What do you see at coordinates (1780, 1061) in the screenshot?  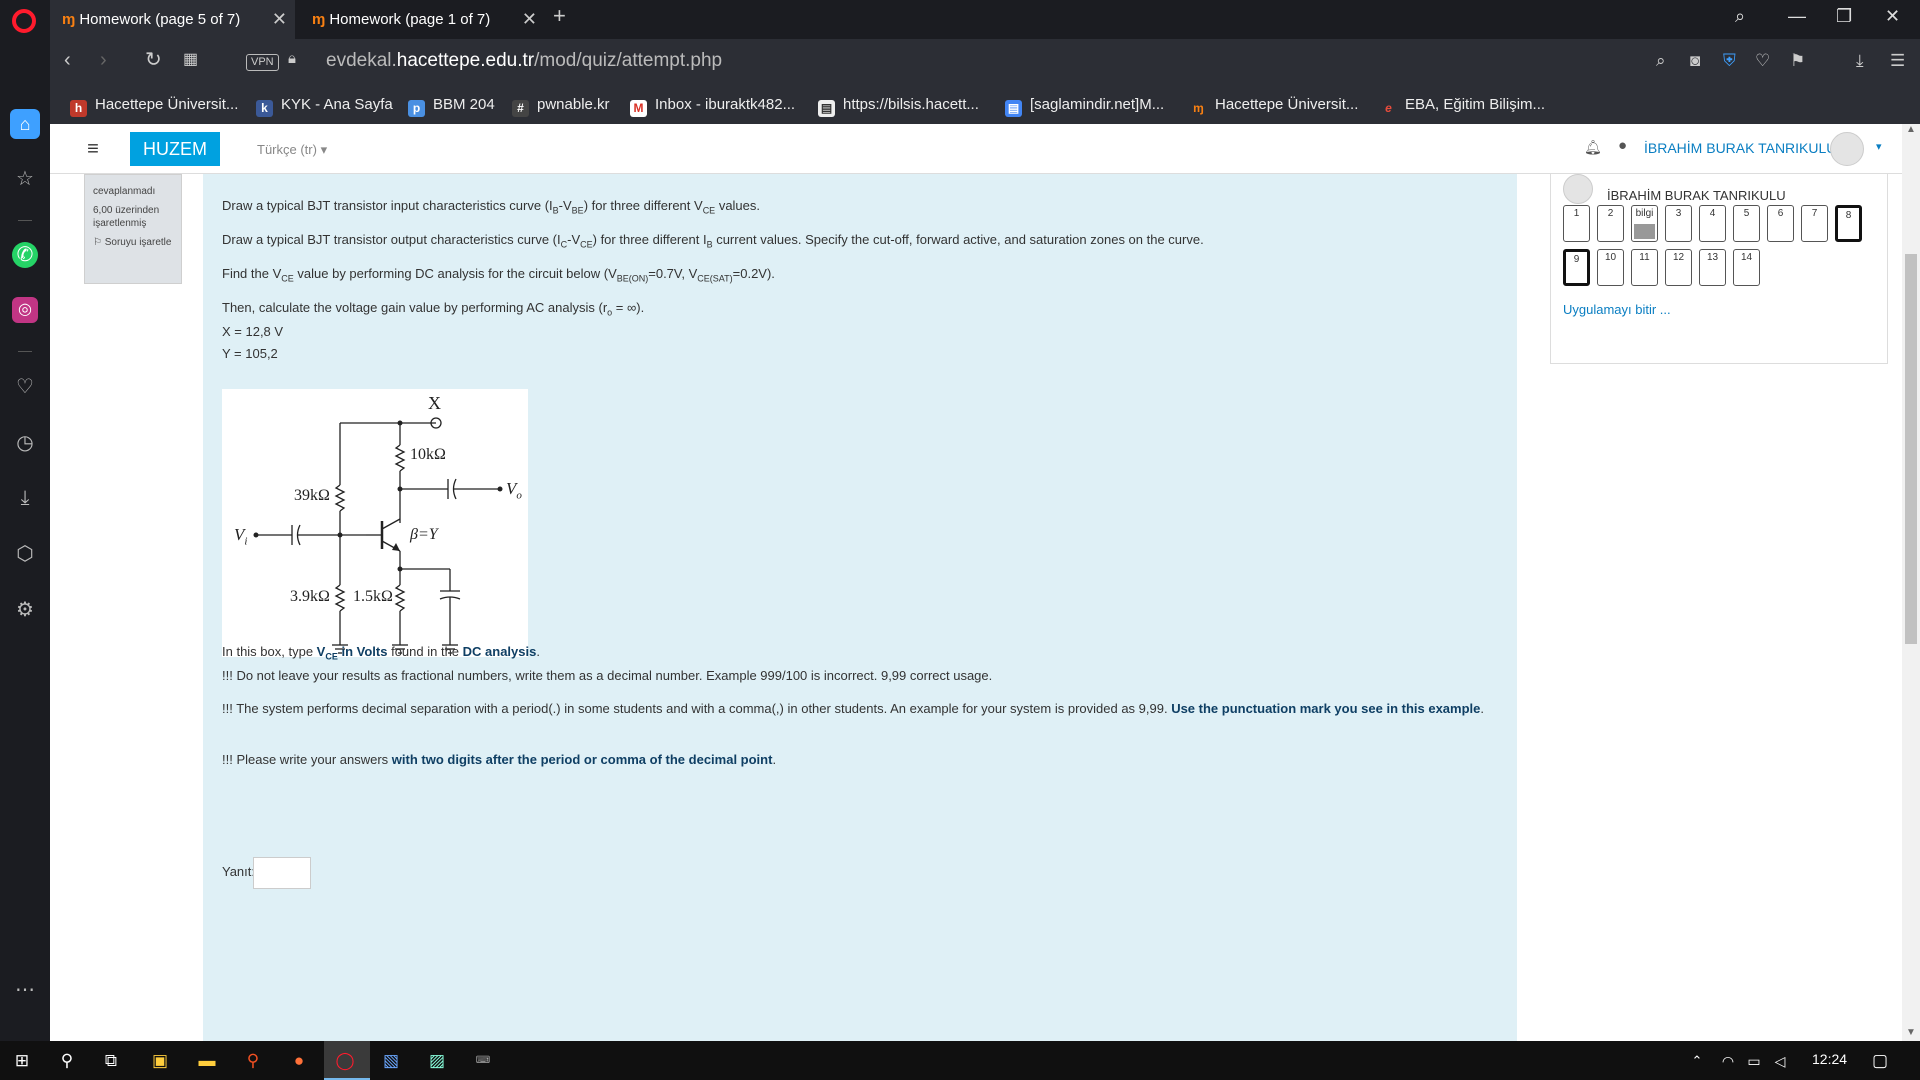 I see `volume-icon: ◁` at bounding box center [1780, 1061].